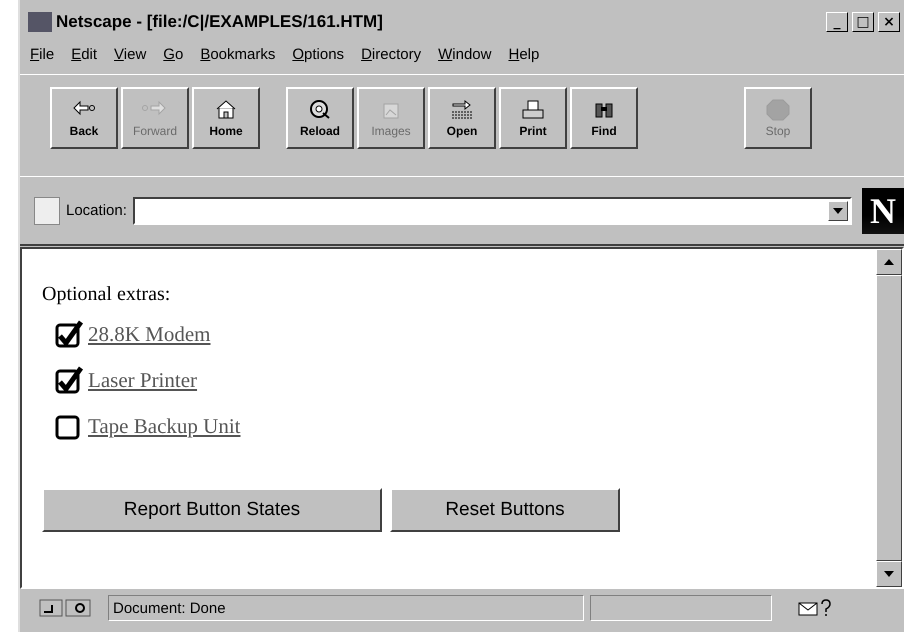 This screenshot has height=632, width=904. What do you see at coordinates (778, 110) in the screenshot?
I see `stop-icon` at bounding box center [778, 110].